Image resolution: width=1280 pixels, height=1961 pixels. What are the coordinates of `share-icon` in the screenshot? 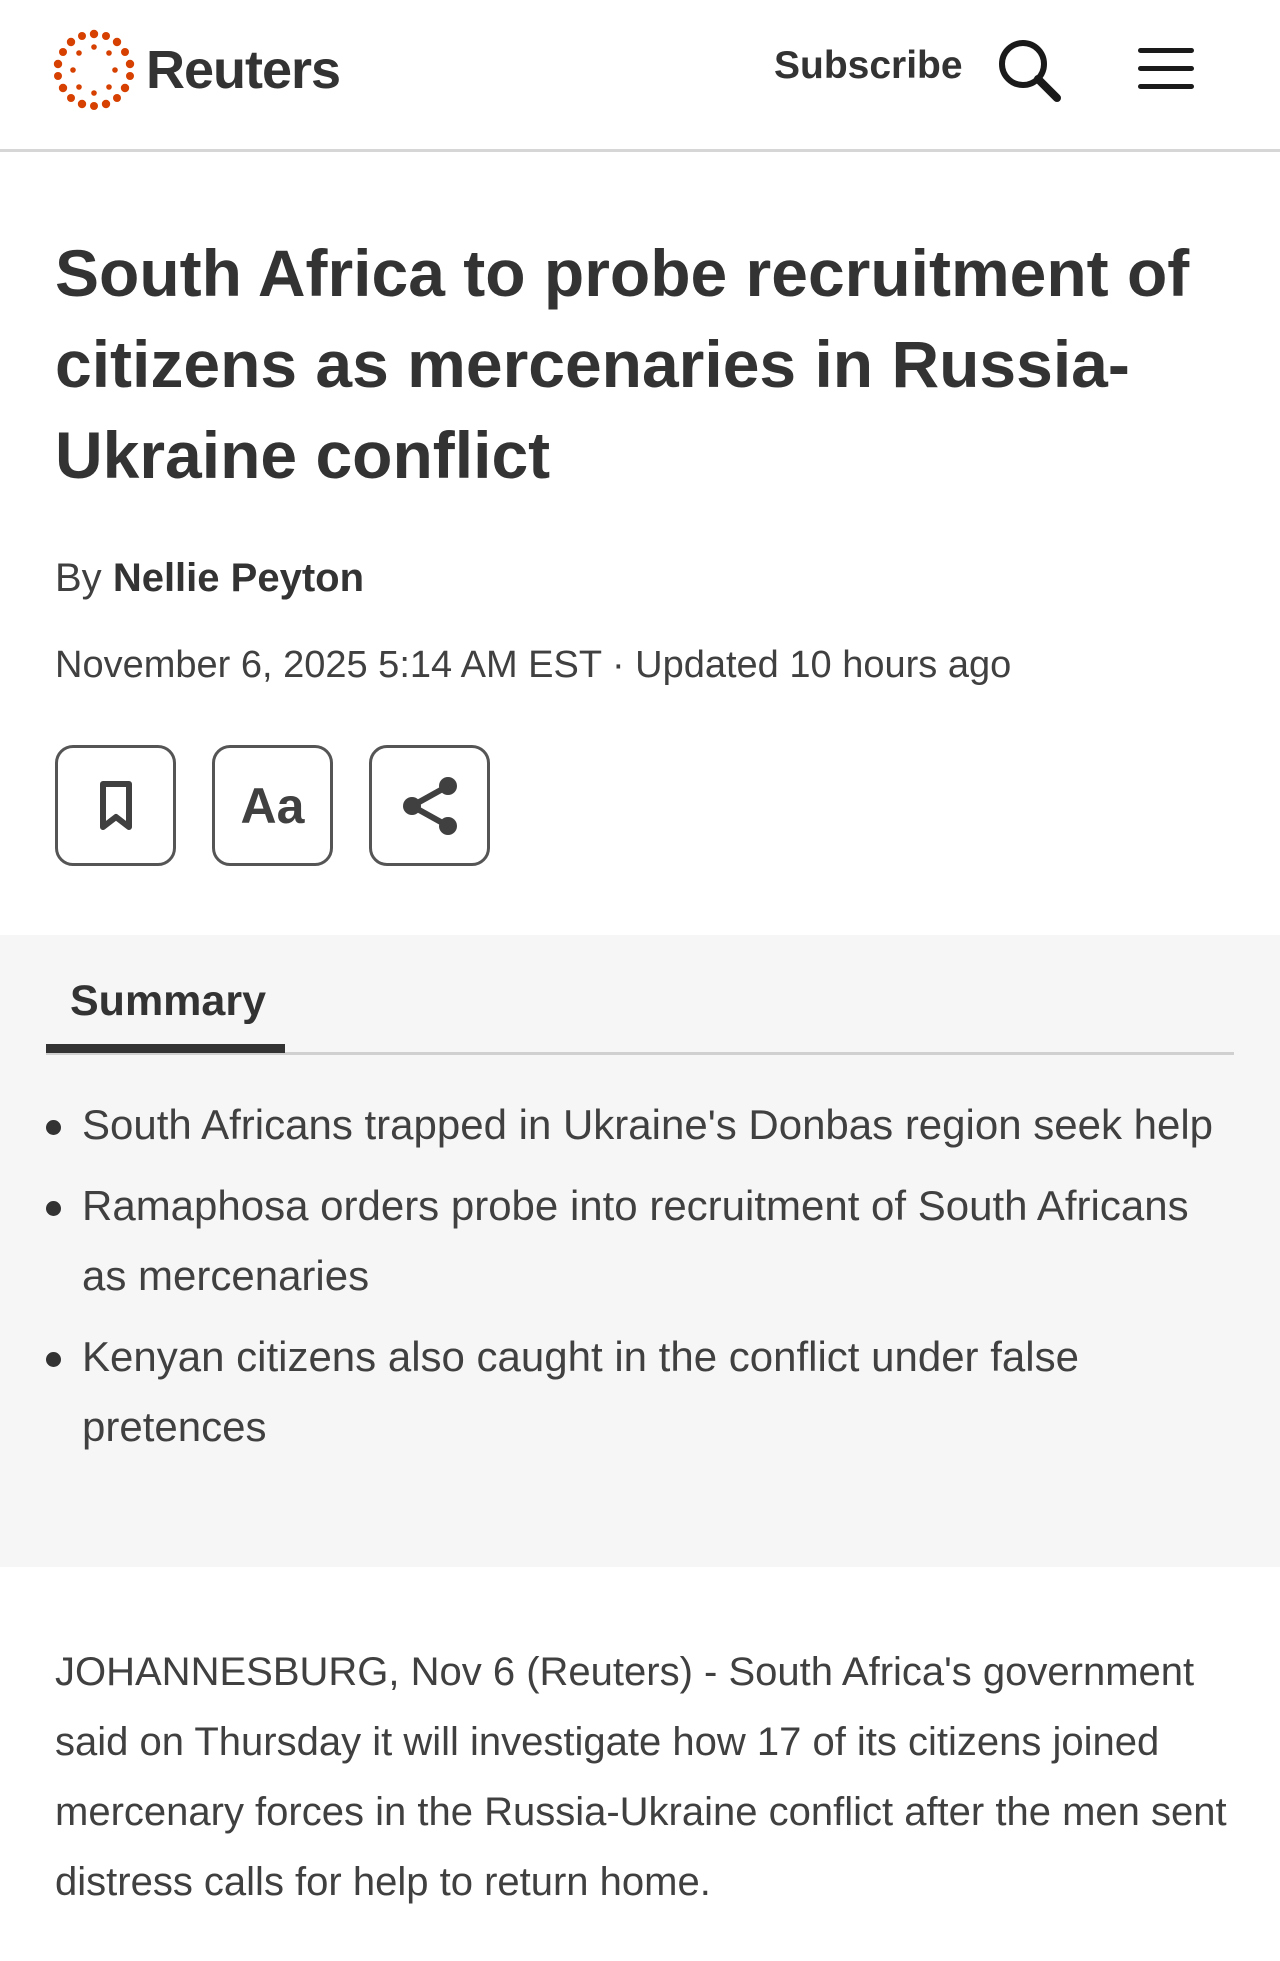 It's located at (429, 805).